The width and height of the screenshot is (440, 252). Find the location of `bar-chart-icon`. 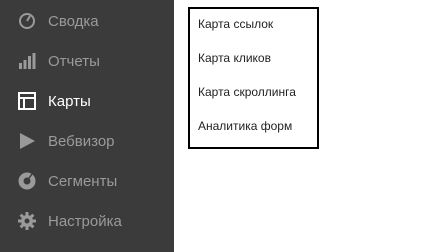

bar-chart-icon is located at coordinates (27, 61).